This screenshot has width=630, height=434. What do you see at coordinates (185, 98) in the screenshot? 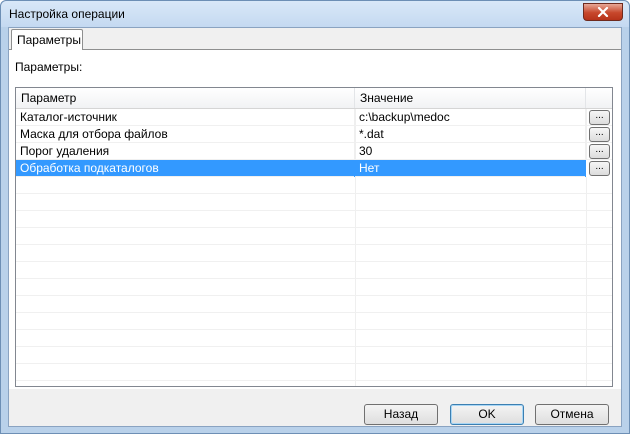
I see `column-header-param: Параметр` at bounding box center [185, 98].